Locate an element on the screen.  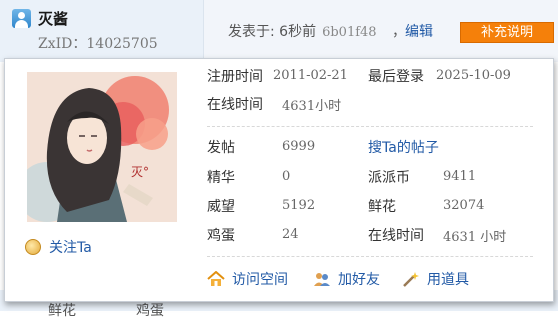
online-time-value: 4631小时 is located at coordinates (312, 106).